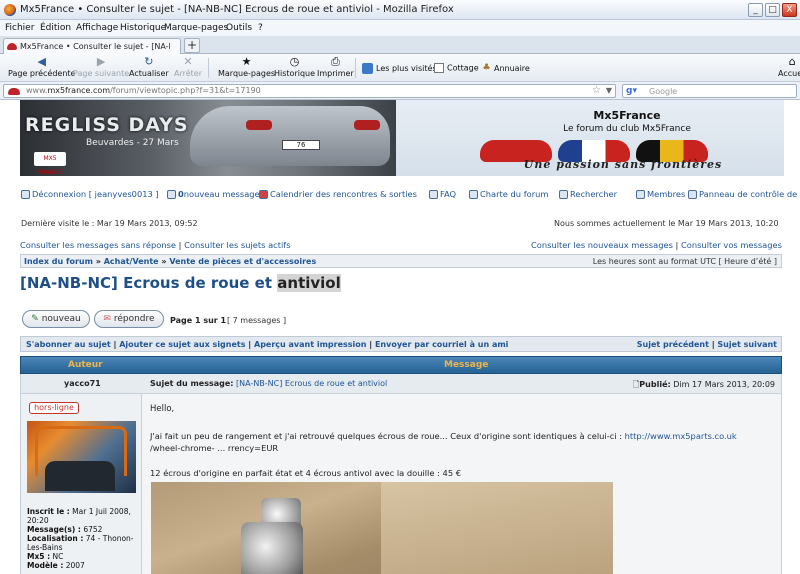  What do you see at coordinates (98, 245) in the screenshot?
I see `unanswered-link: Consulter les messages sans réponse` at bounding box center [98, 245].